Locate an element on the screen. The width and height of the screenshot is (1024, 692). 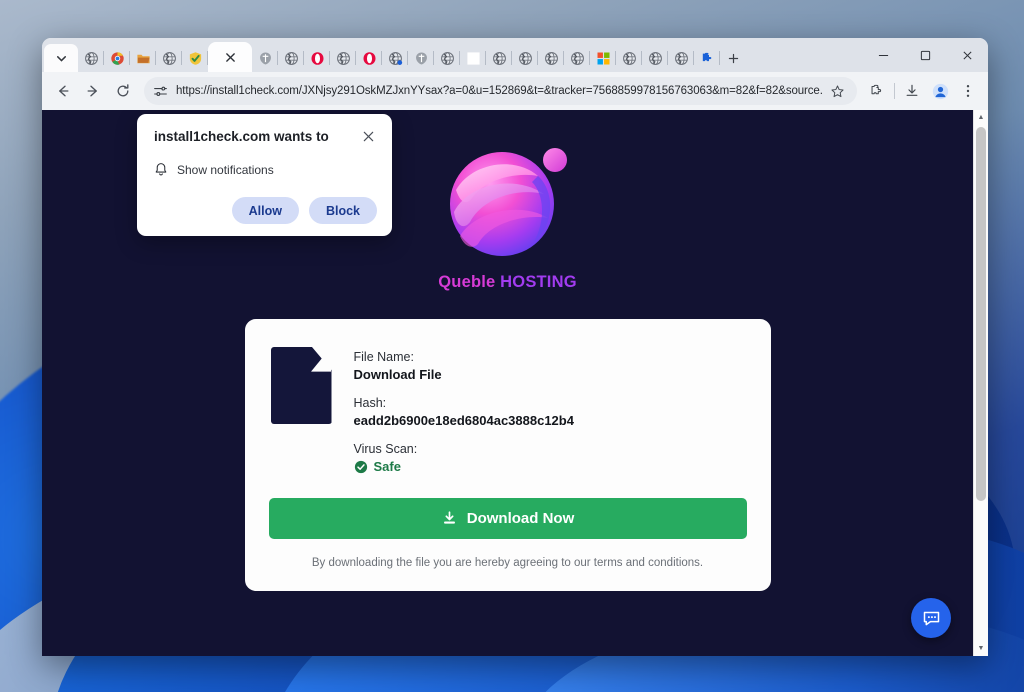
check-circle-icon is located at coordinates (360, 466).